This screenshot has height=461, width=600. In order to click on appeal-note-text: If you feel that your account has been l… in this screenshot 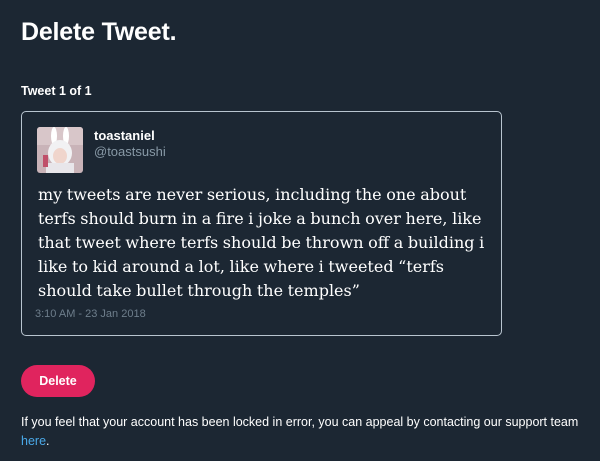, I will do `click(300, 422)`.